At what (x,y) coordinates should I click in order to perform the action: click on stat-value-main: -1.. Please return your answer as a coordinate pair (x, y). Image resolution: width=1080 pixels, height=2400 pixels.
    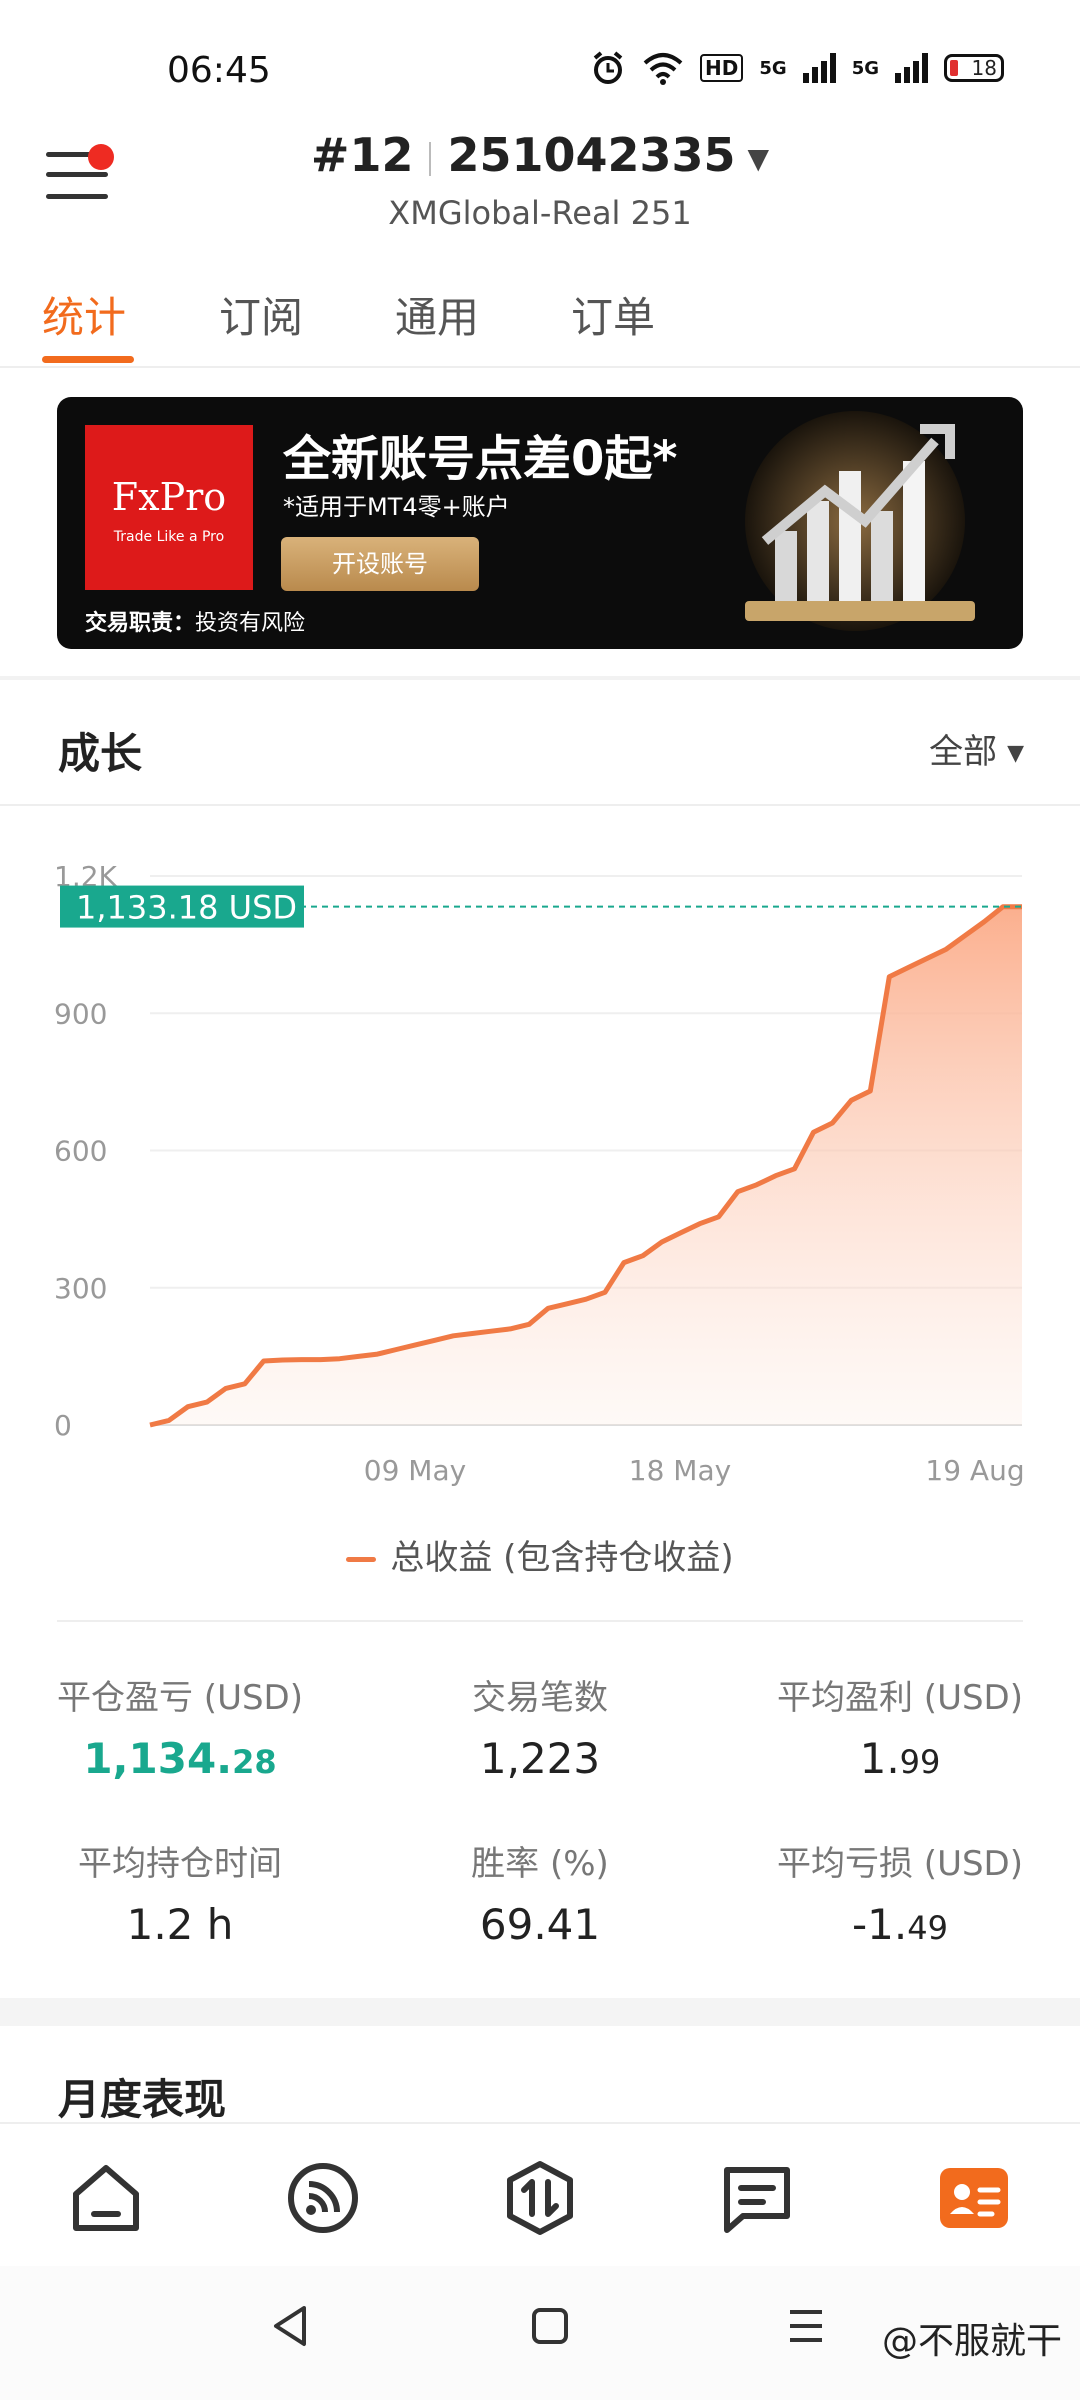
    Looking at the image, I should click on (880, 1924).